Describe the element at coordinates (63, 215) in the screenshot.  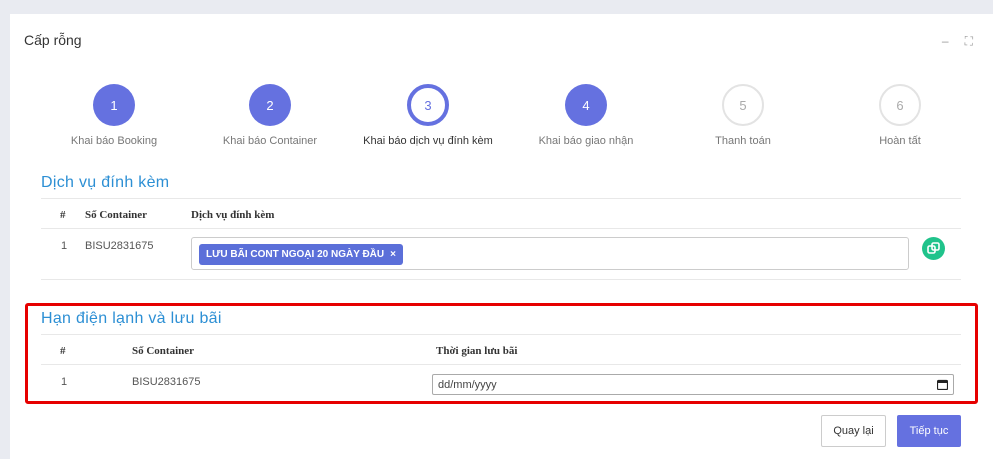
I see `services-header-index: #` at that location.